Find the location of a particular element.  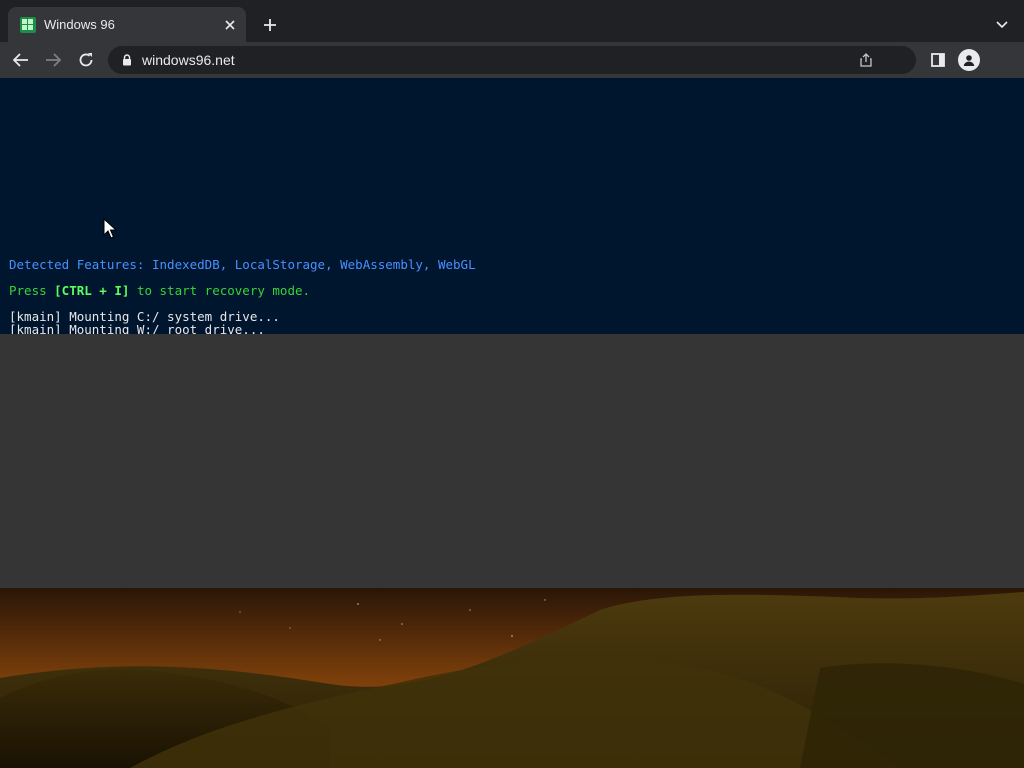

tab-title: Windows 96 is located at coordinates (79, 24).